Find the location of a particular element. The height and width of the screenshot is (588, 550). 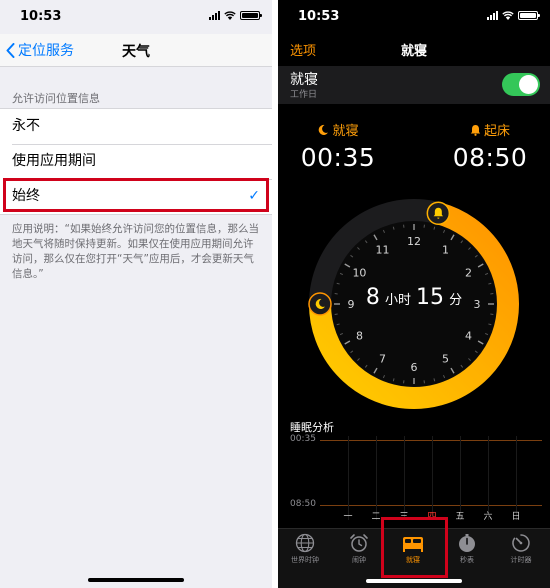

bedtime-label: 就寝 is located at coordinates (338, 129).